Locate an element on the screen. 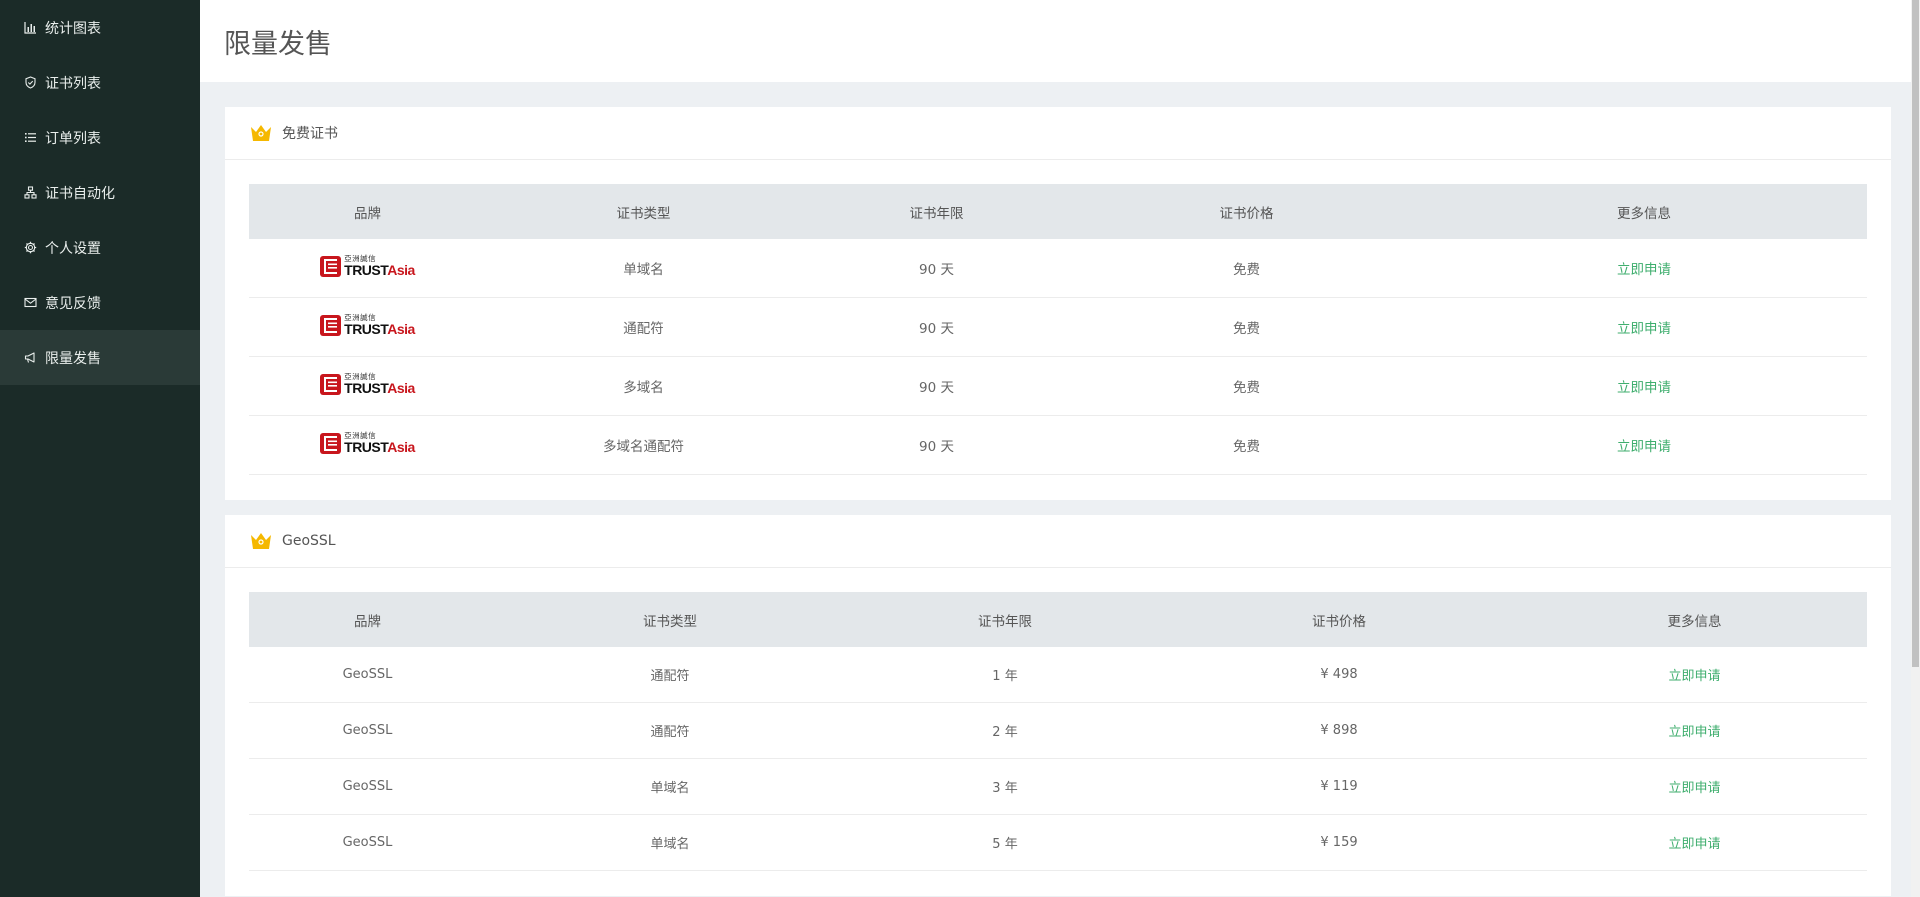  sidebar-item-label: 证书列表 is located at coordinates (73, 83).